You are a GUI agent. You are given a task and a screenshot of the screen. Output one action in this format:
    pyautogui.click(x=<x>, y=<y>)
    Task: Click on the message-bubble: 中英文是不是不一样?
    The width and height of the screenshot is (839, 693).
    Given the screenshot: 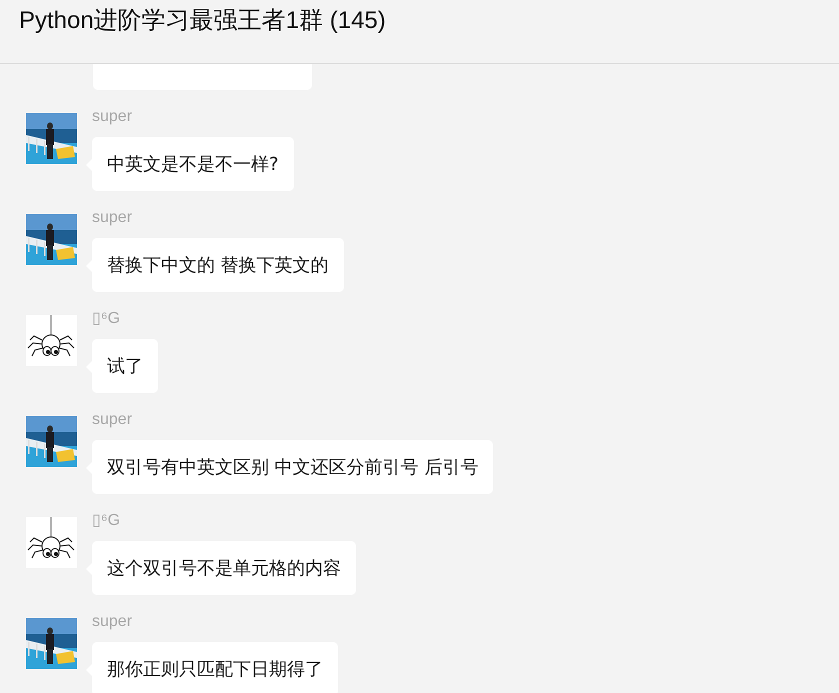 What is the action you would take?
    pyautogui.click(x=193, y=164)
    